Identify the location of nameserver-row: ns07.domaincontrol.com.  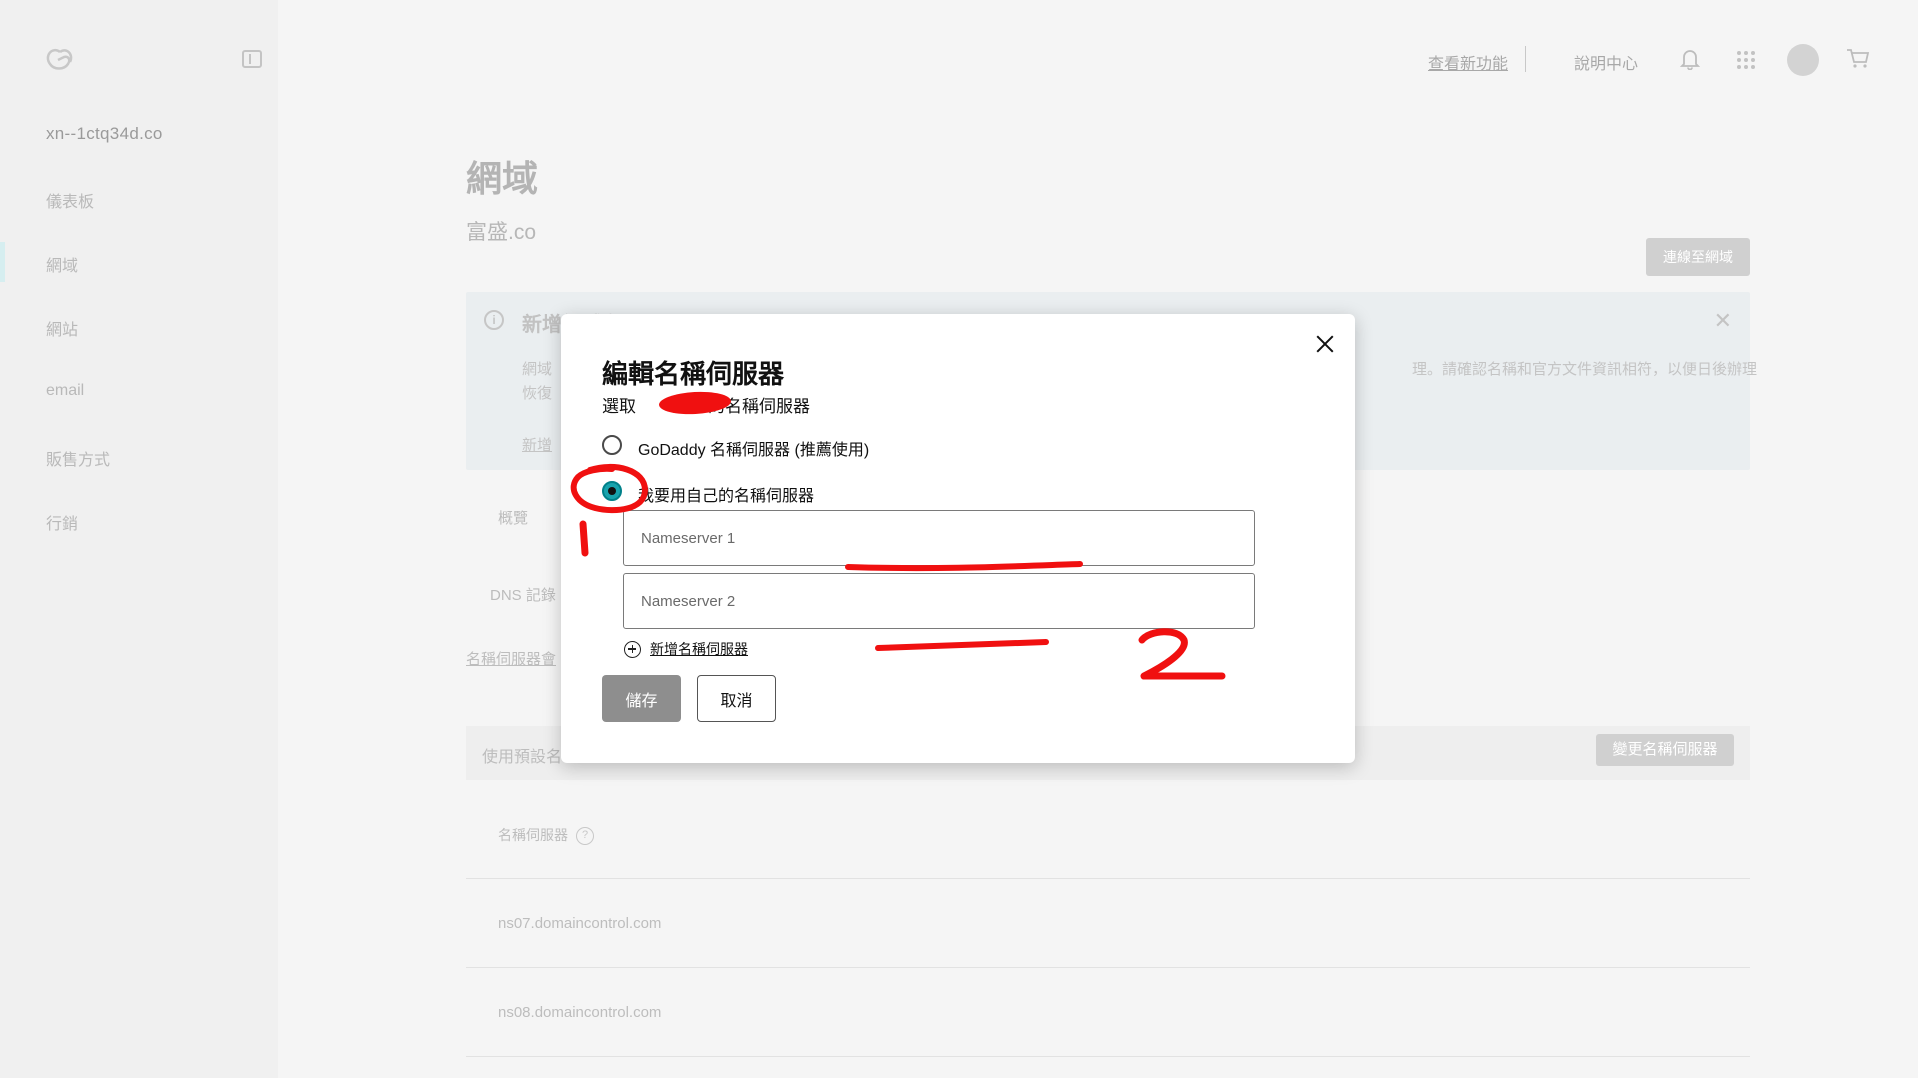
(580, 923).